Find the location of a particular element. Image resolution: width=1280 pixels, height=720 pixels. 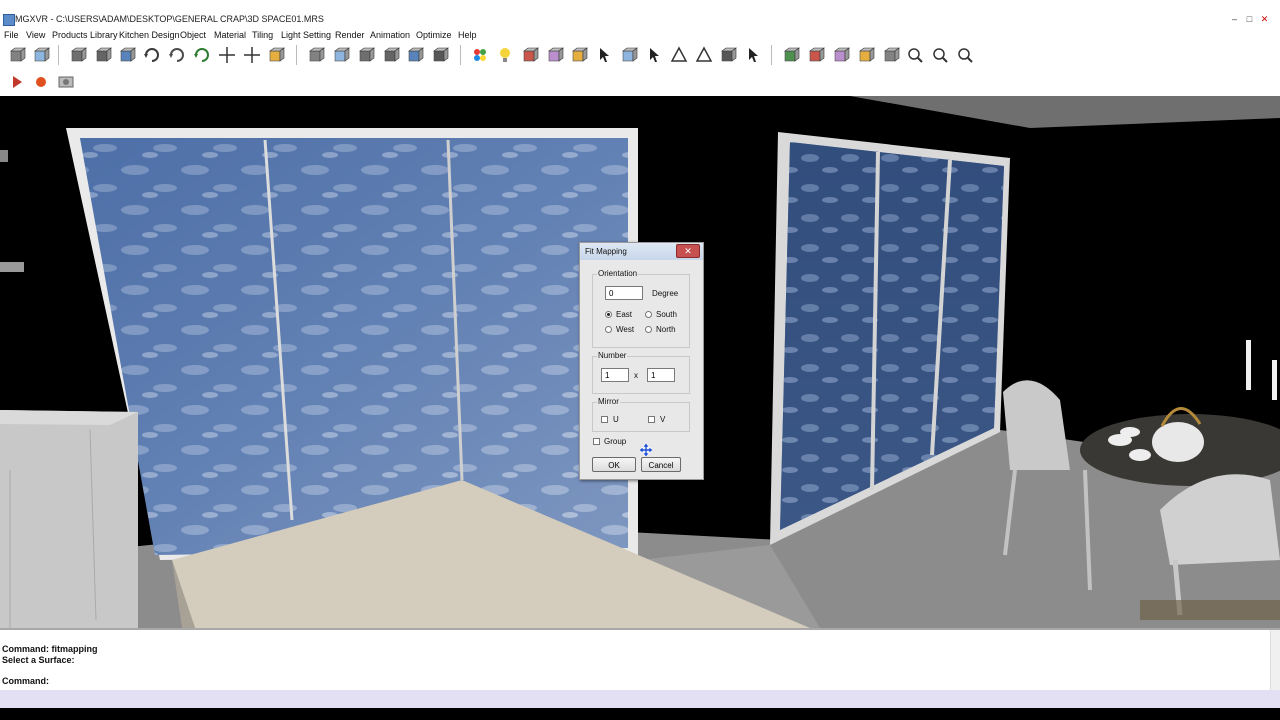

menu-tiling: Tiling is located at coordinates (262, 35).